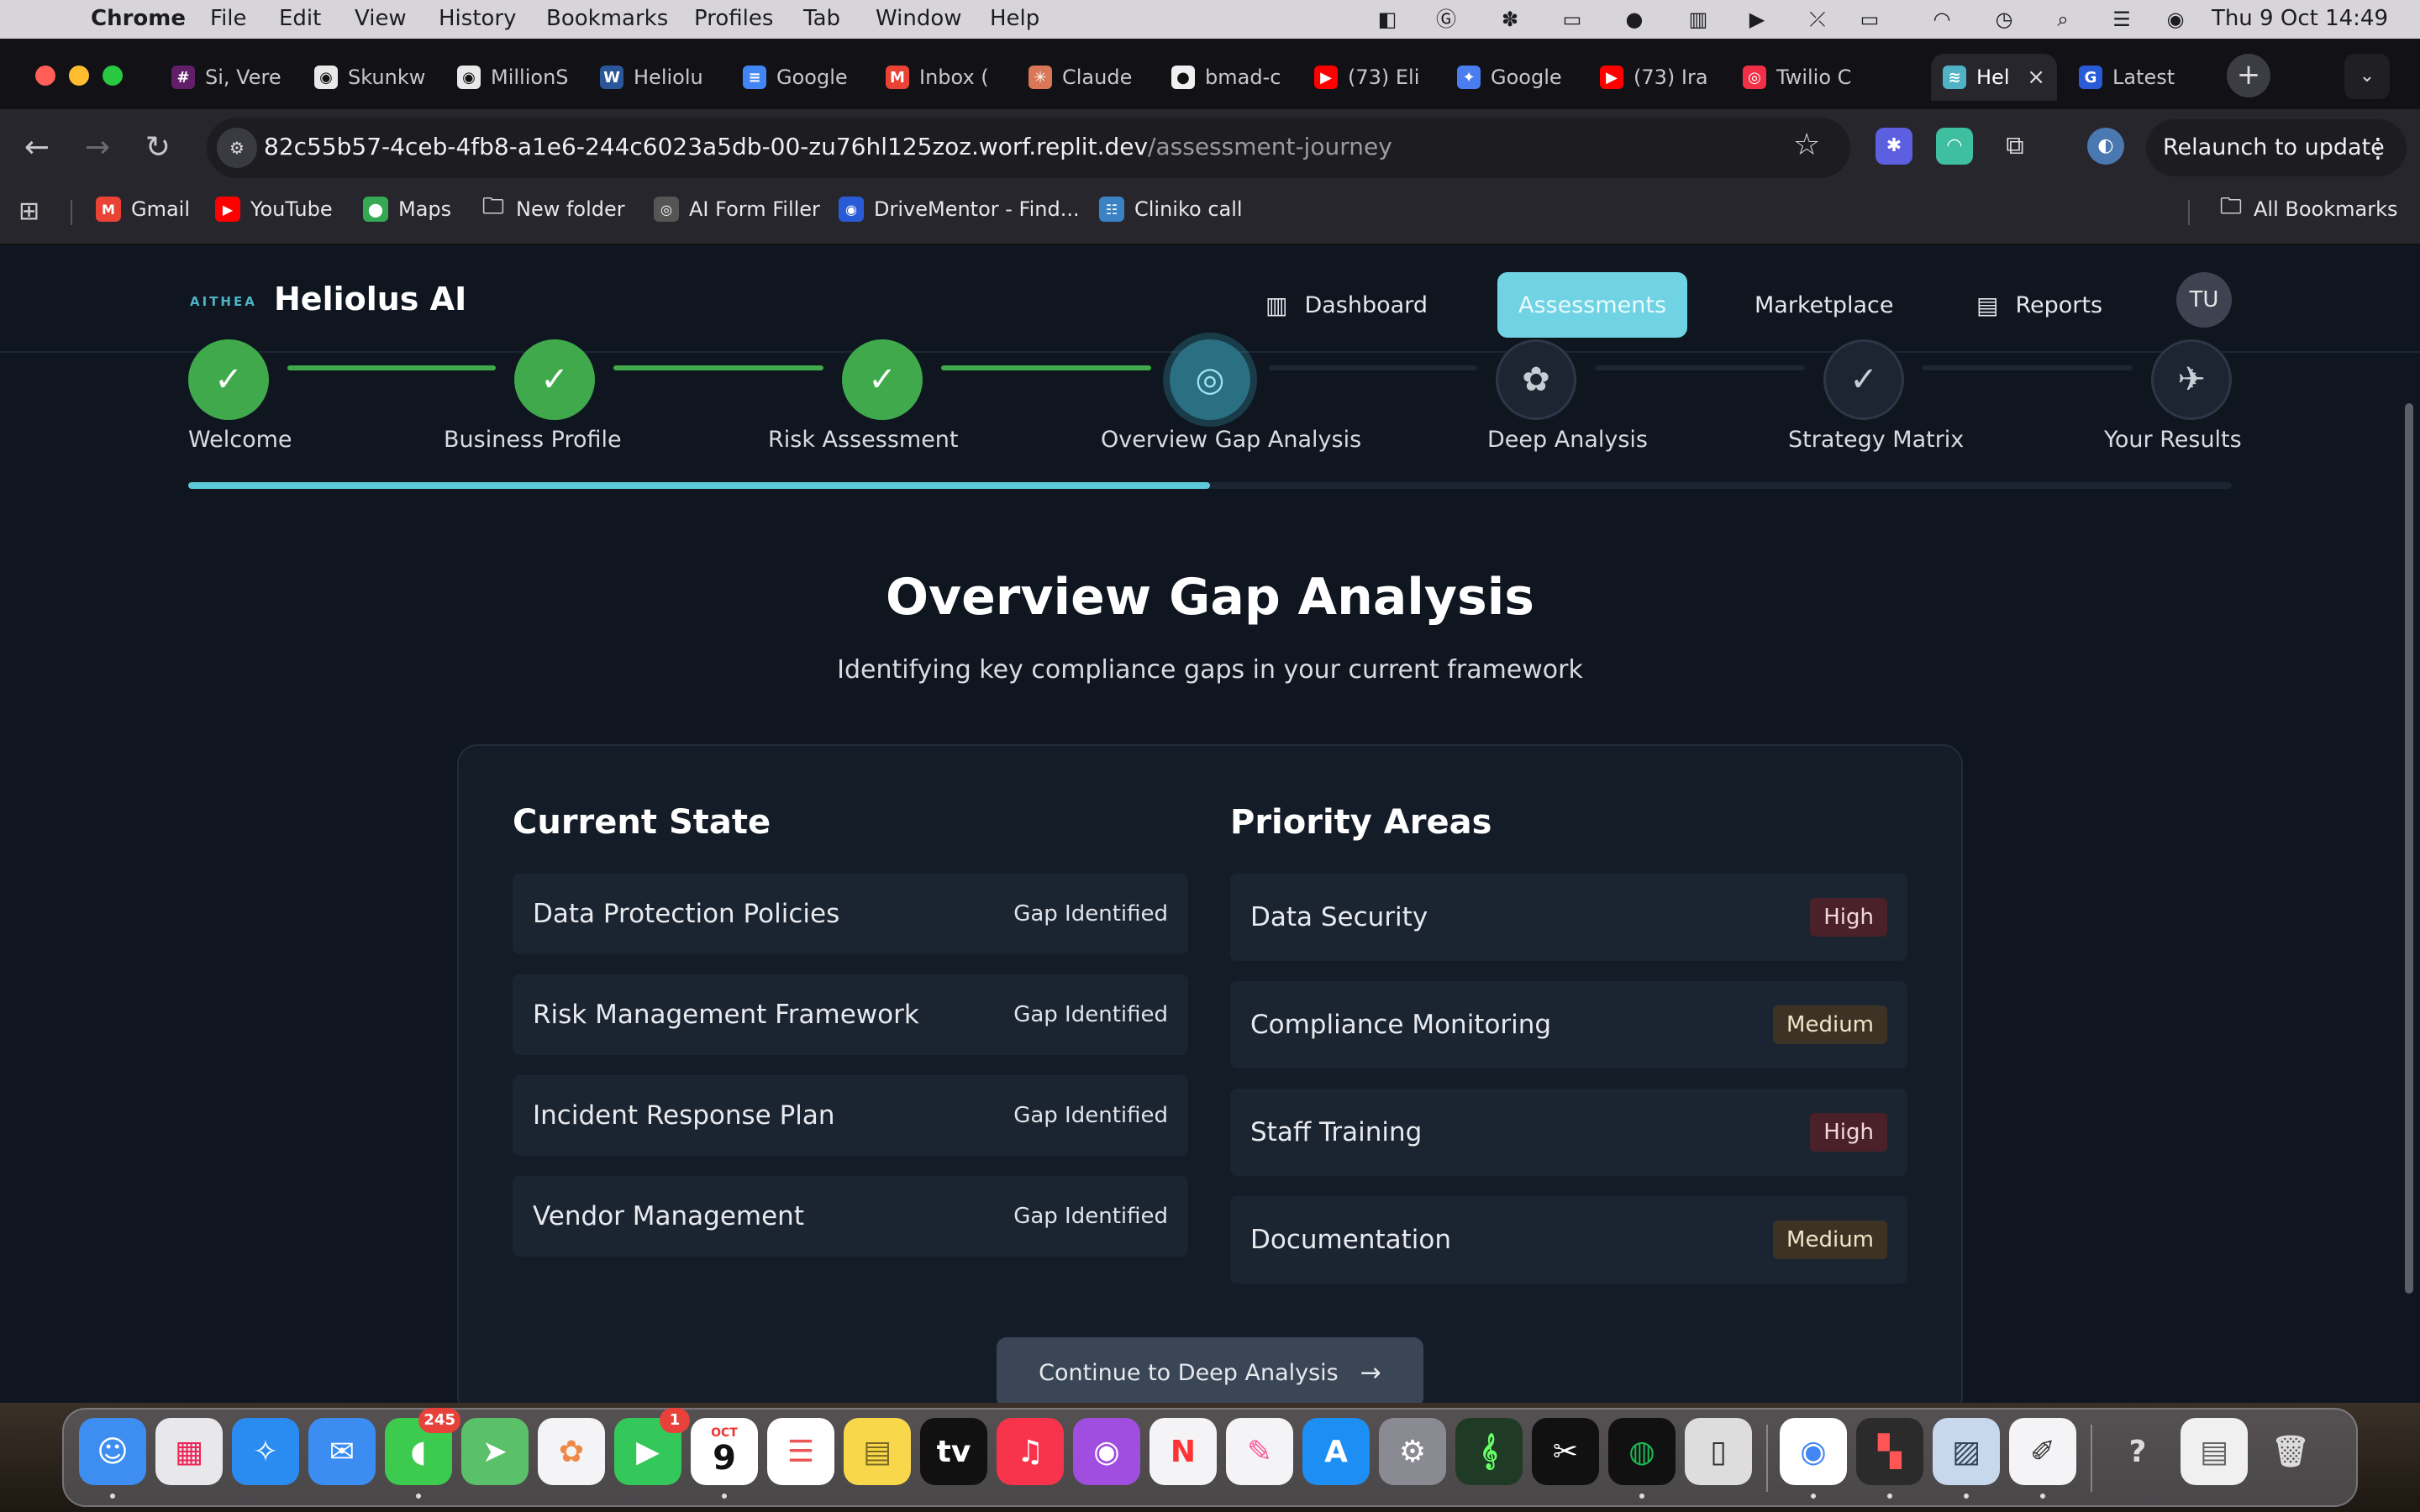  I want to click on menu-profiles: Profiles, so click(734, 18).